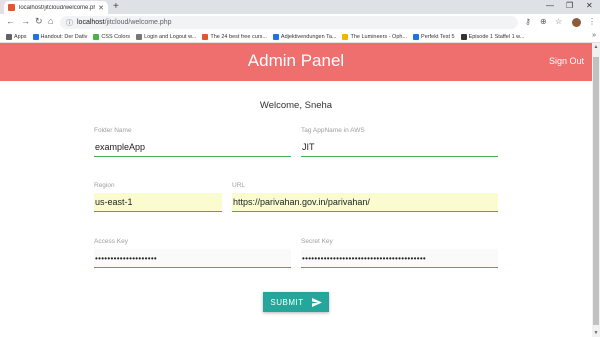  What do you see at coordinates (101, 8) in the screenshot?
I see `close-tab-icon: ✕` at bounding box center [101, 8].